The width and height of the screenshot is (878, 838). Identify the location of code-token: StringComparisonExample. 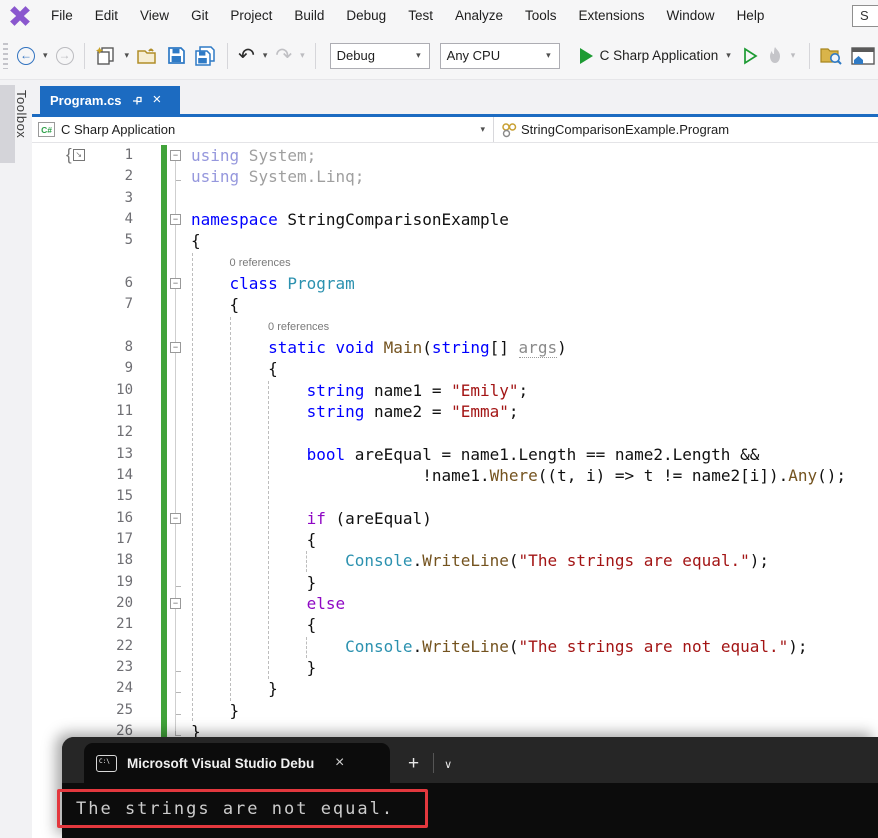
(393, 219).